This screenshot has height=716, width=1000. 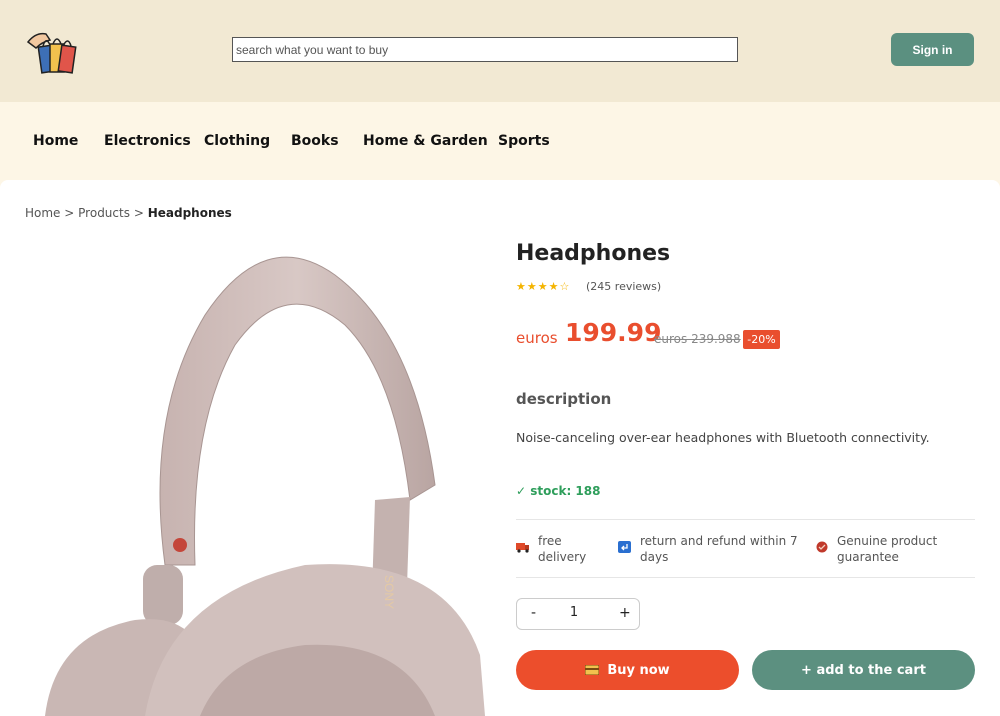 What do you see at coordinates (822, 547) in the screenshot?
I see `guarantee-icon` at bounding box center [822, 547].